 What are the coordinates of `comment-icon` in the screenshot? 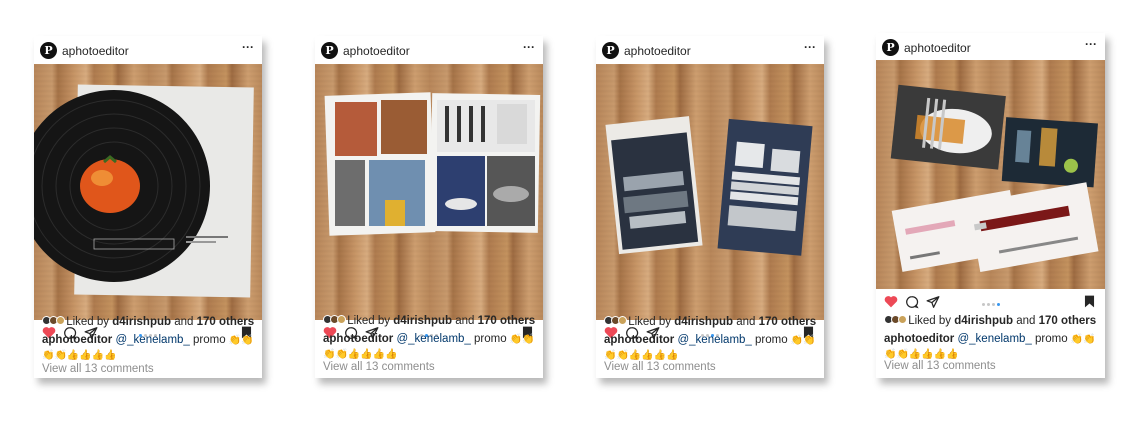 It's located at (912, 302).